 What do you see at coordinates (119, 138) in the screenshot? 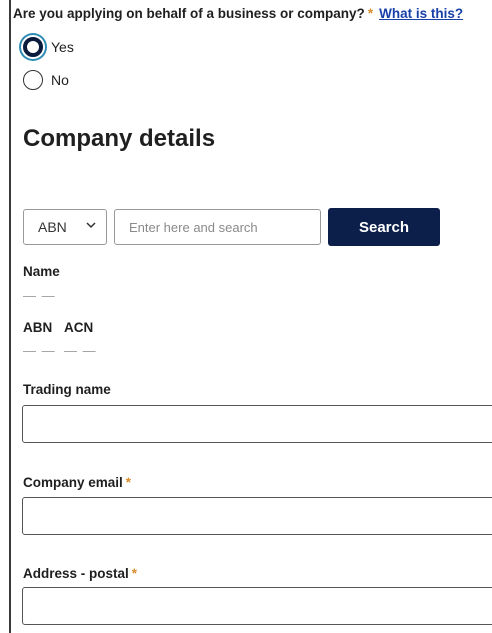
I see `section-title: Company details` at bounding box center [119, 138].